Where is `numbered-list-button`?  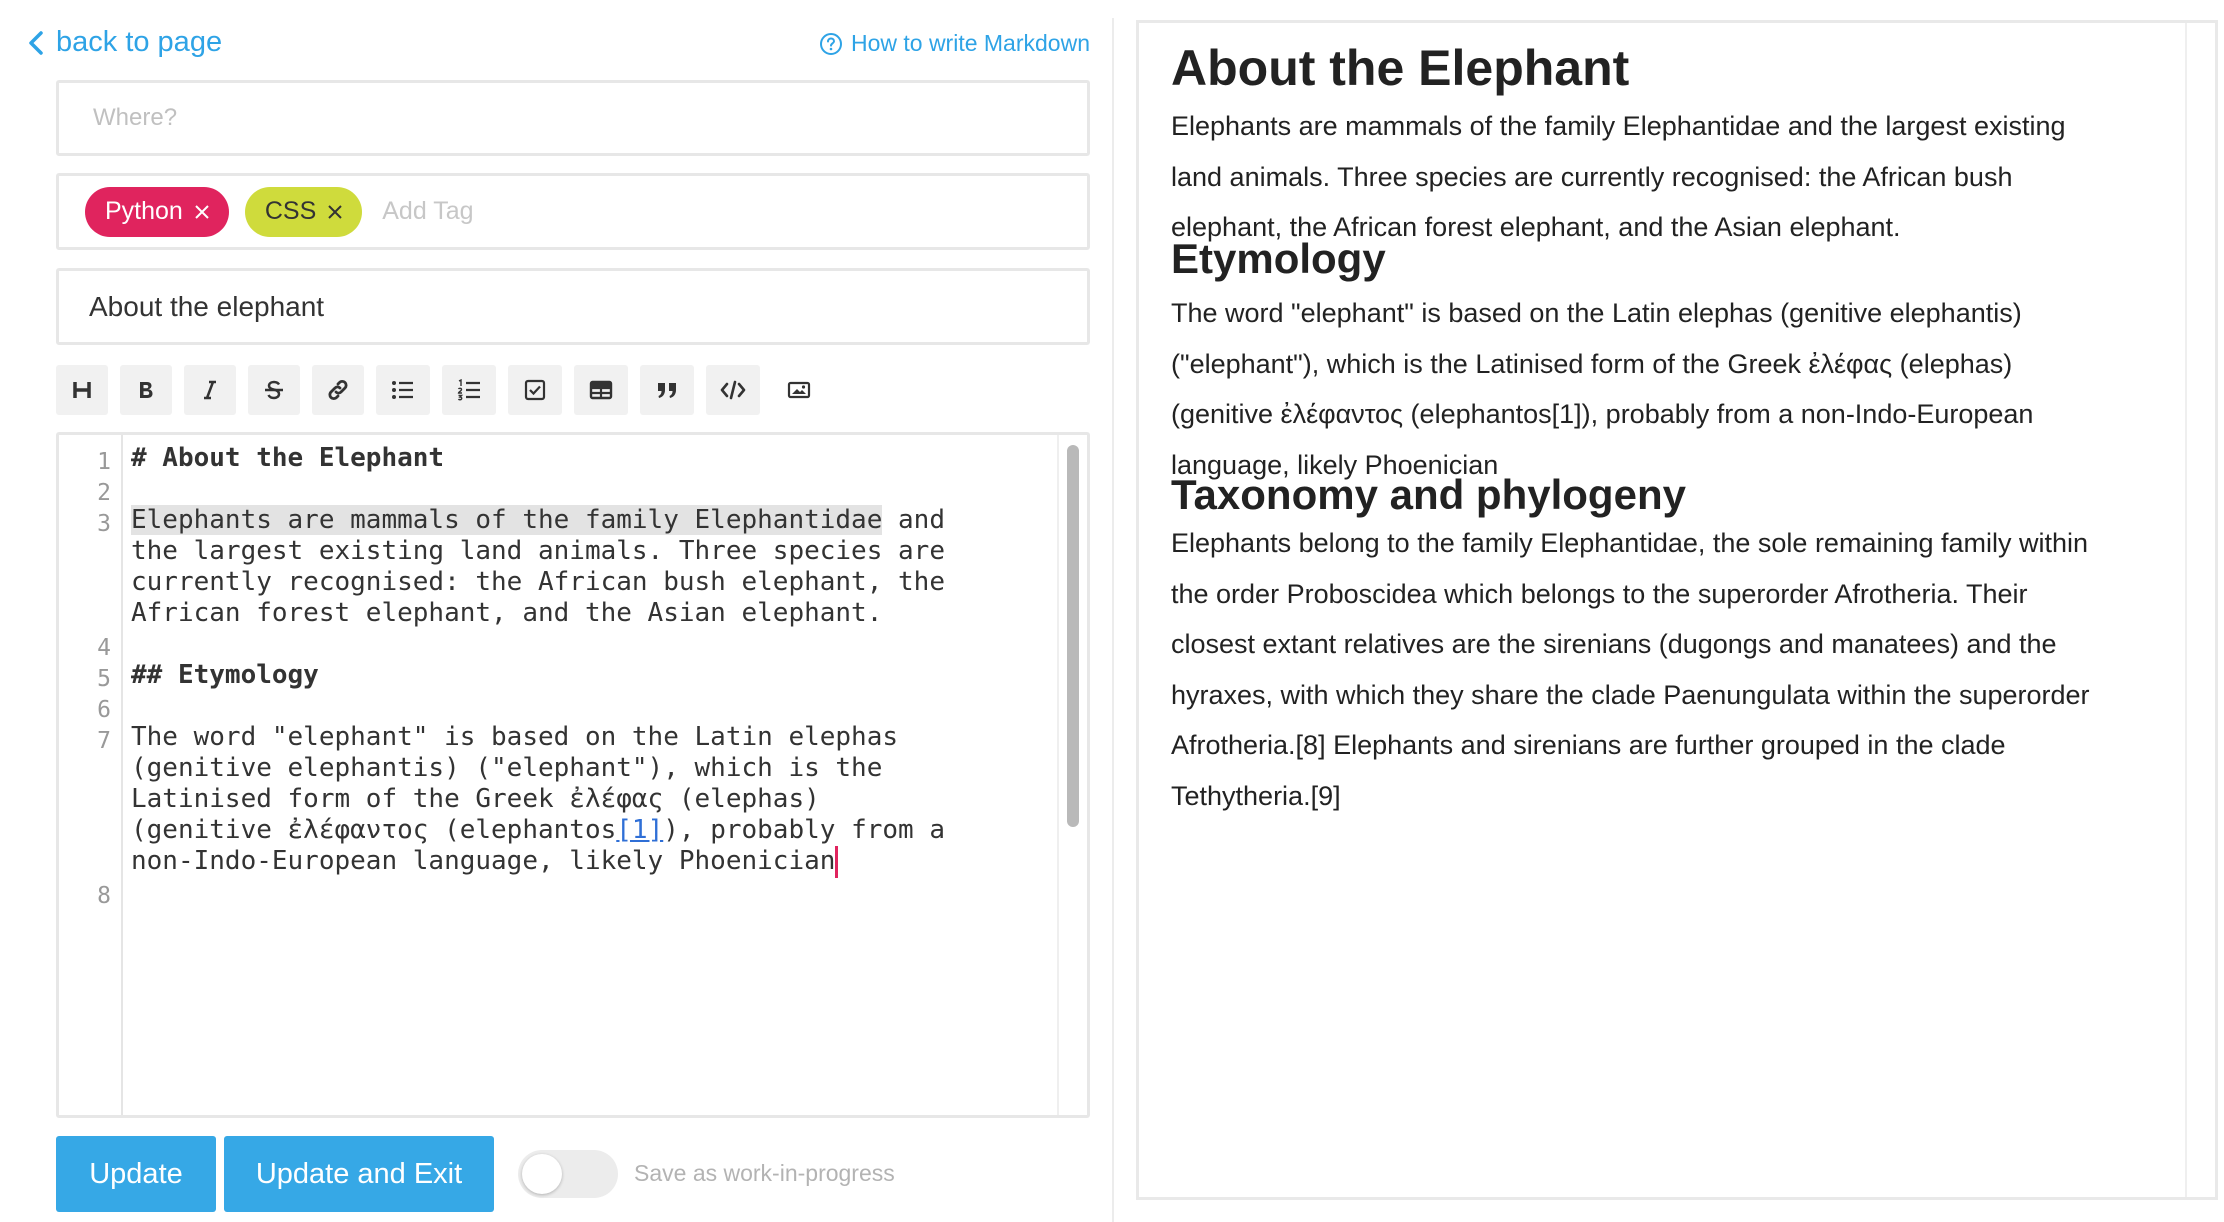
numbered-list-button is located at coordinates (469, 390).